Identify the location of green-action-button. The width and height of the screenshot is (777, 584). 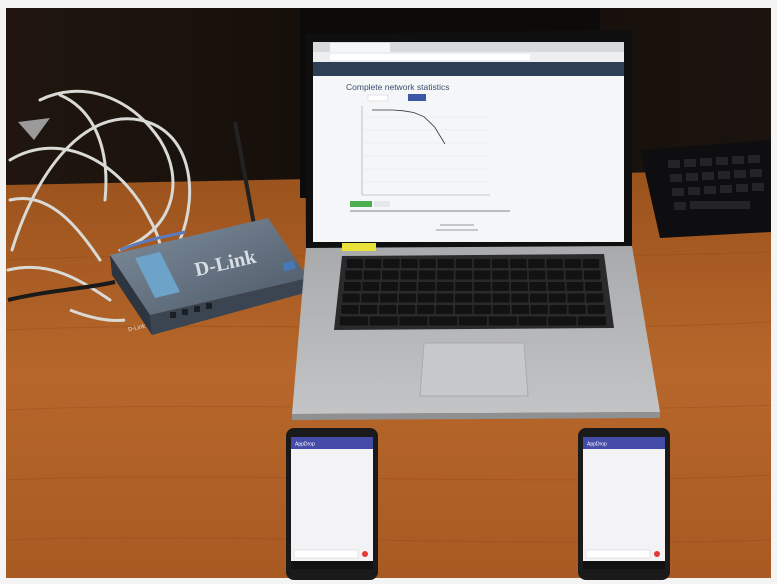
(361, 204).